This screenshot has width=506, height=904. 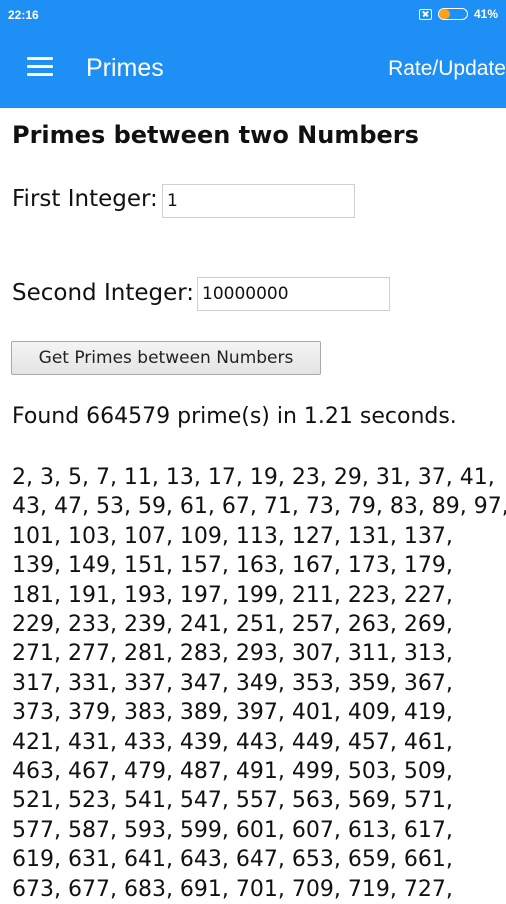 What do you see at coordinates (232, 536) in the screenshot?
I see `primes-line: 101, 103, 107, 109, 113, 127, 131, 137,` at bounding box center [232, 536].